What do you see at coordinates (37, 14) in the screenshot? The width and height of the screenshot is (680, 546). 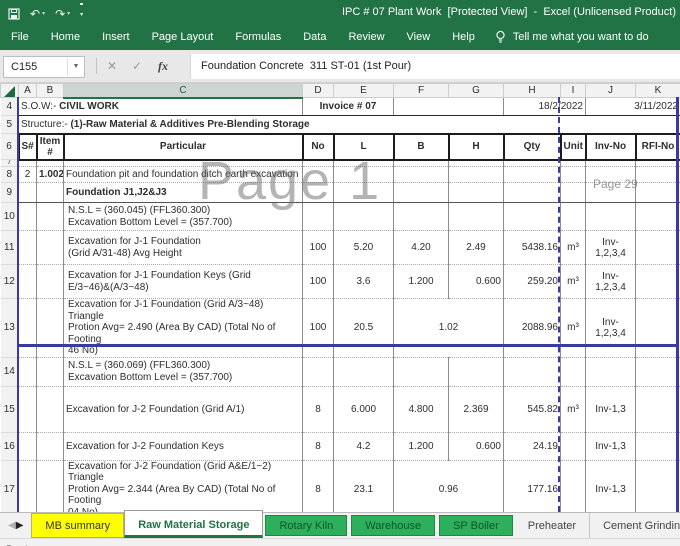 I see `undo-button: ↶ ▾` at bounding box center [37, 14].